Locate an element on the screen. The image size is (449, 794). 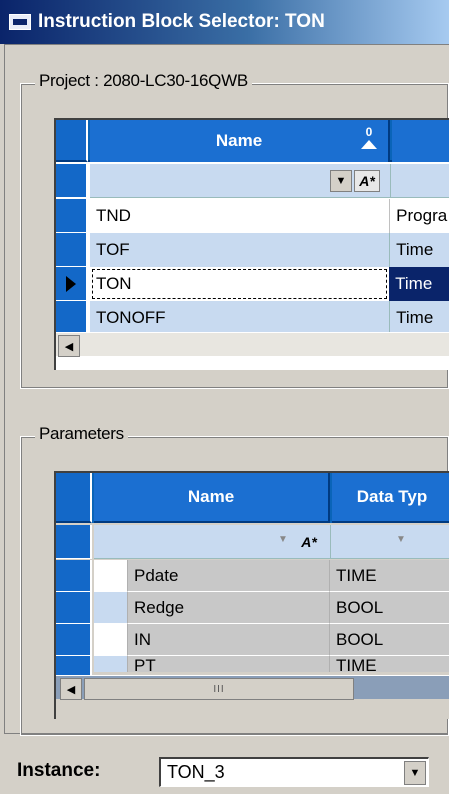
row-pointer-icon is located at coordinates (71, 283).